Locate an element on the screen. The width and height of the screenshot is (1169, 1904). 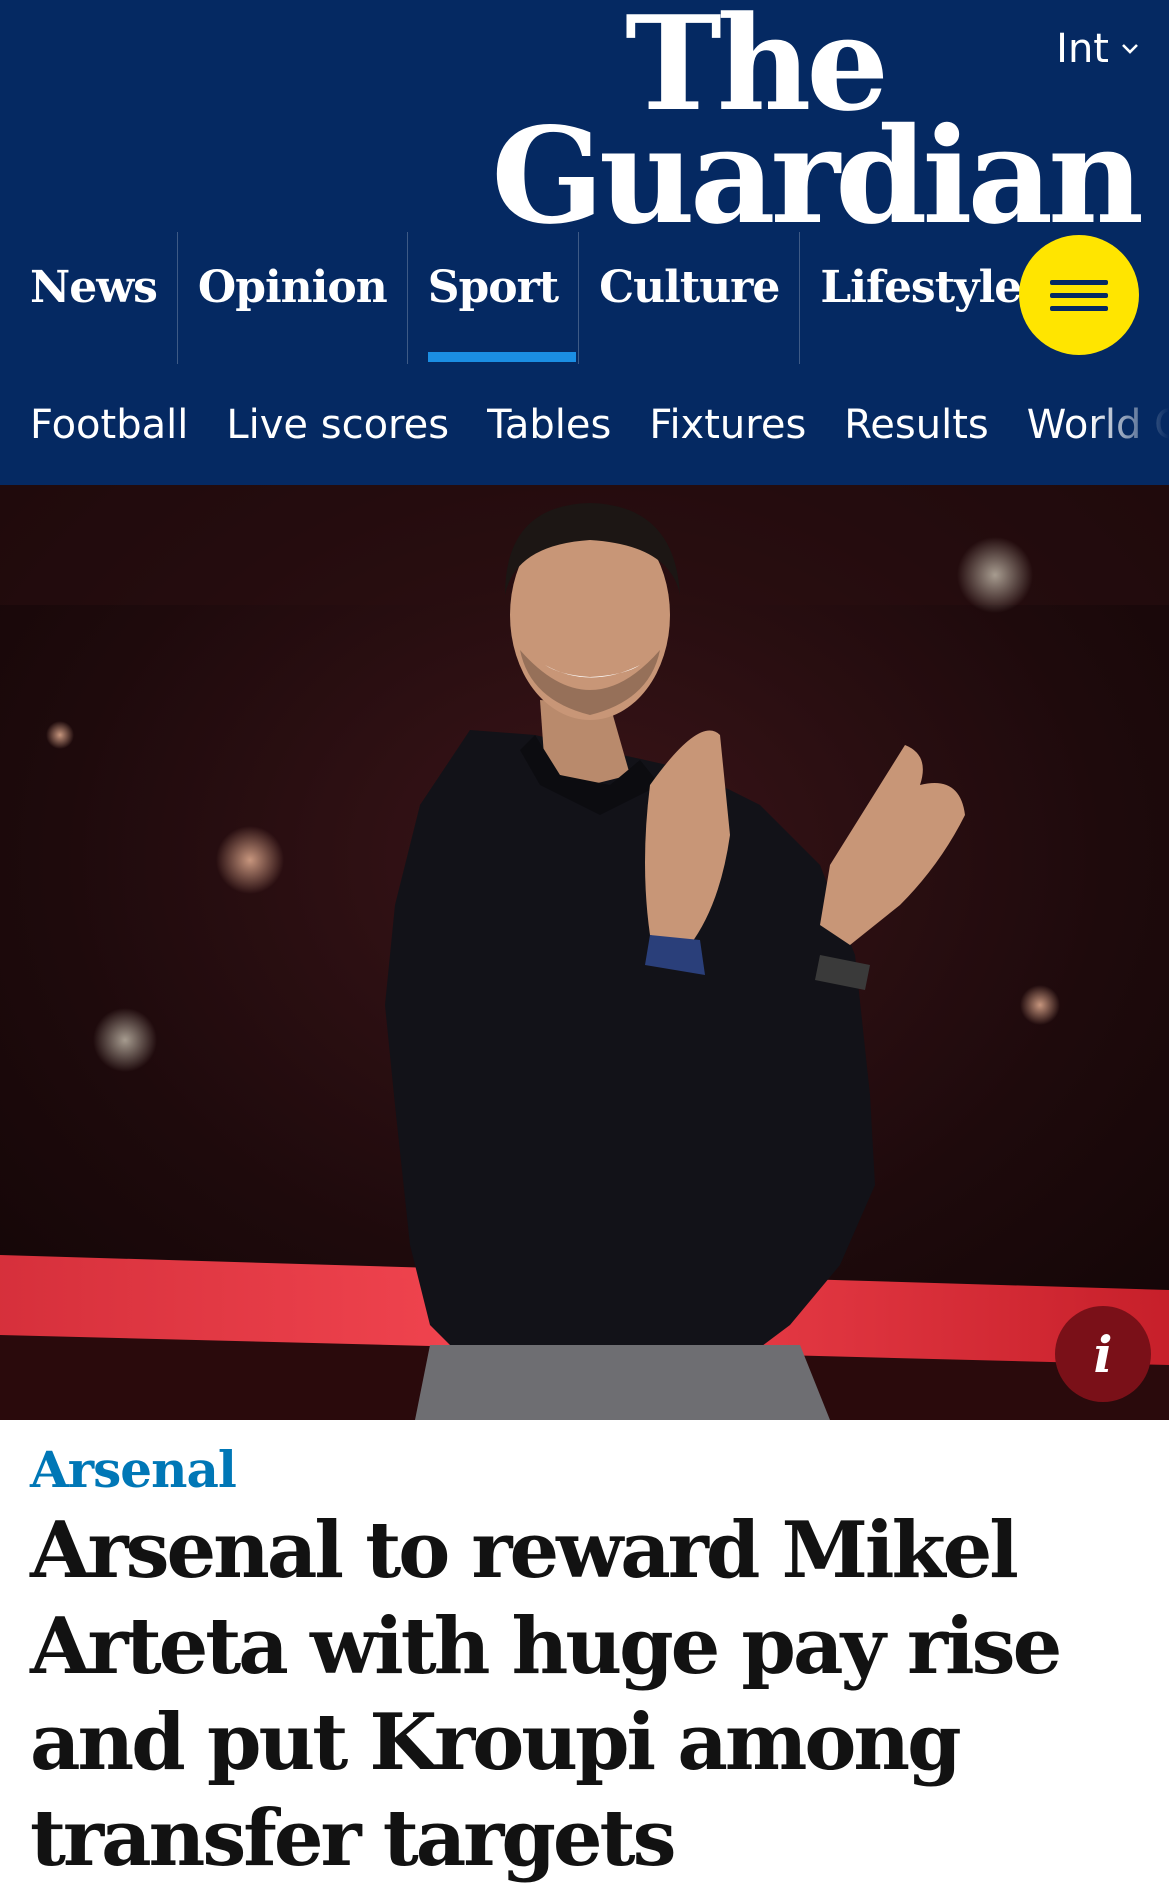
pillar-culture: Culture is located at coordinates (690, 298).